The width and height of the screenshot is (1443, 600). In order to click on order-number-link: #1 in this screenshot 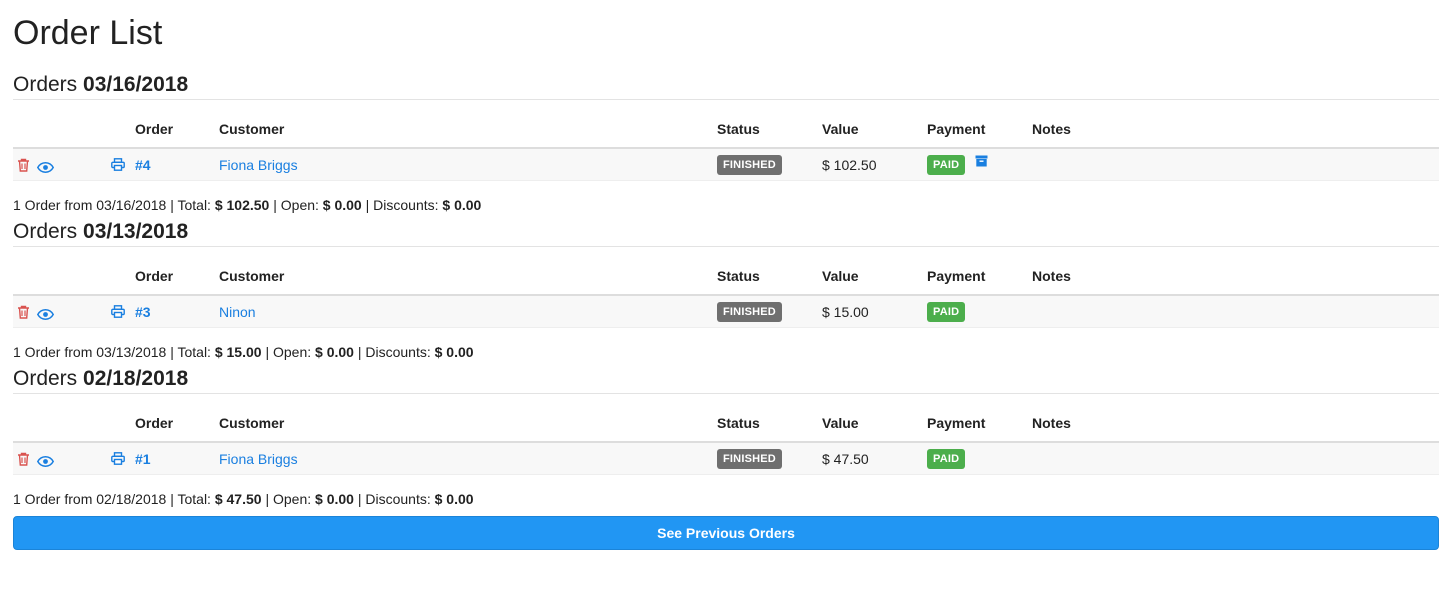, I will do `click(143, 459)`.